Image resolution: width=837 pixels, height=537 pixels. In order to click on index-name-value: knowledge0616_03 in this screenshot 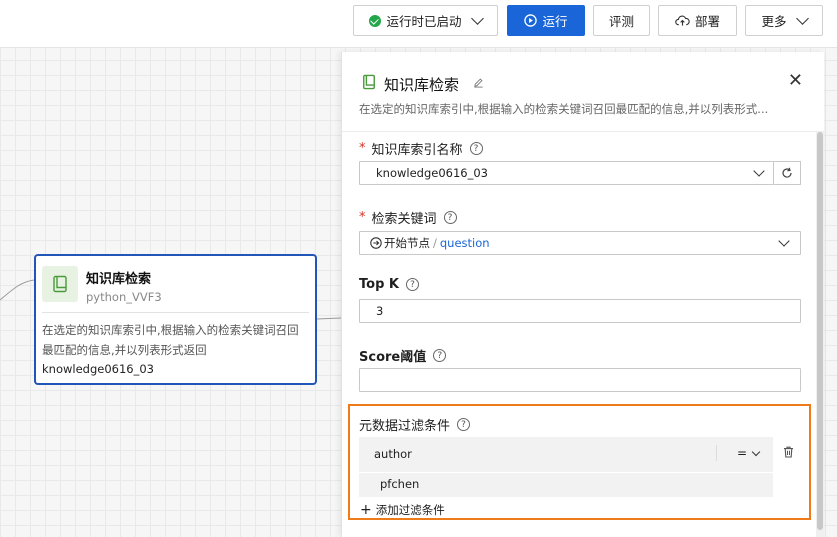, I will do `click(432, 173)`.